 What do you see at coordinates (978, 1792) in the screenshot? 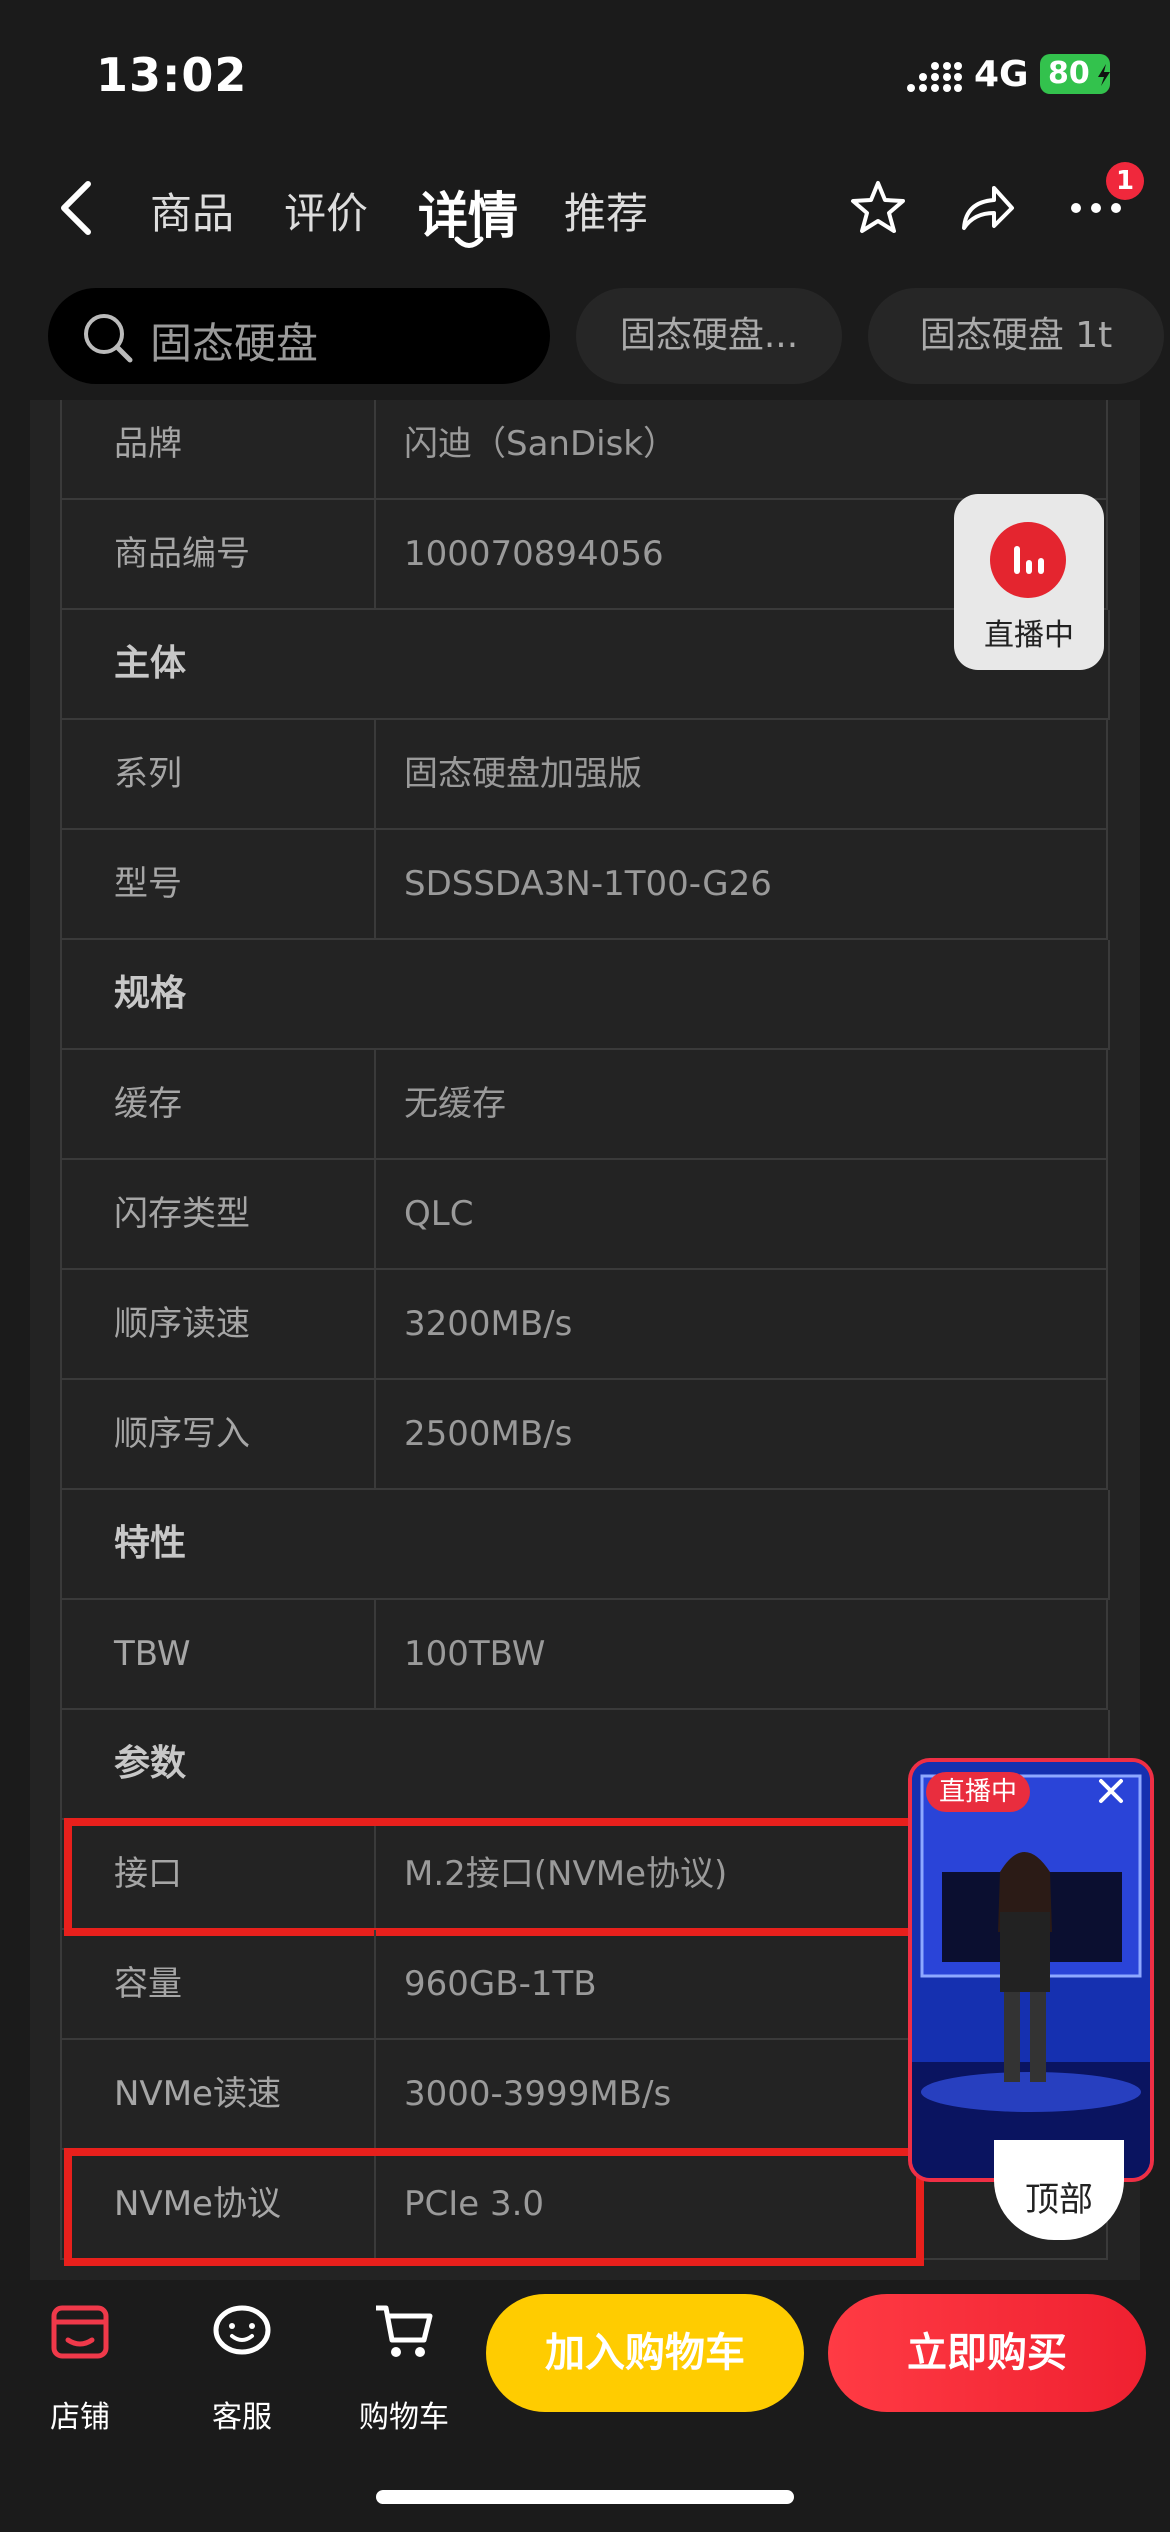
I see `live-tag: 直播中` at bounding box center [978, 1792].